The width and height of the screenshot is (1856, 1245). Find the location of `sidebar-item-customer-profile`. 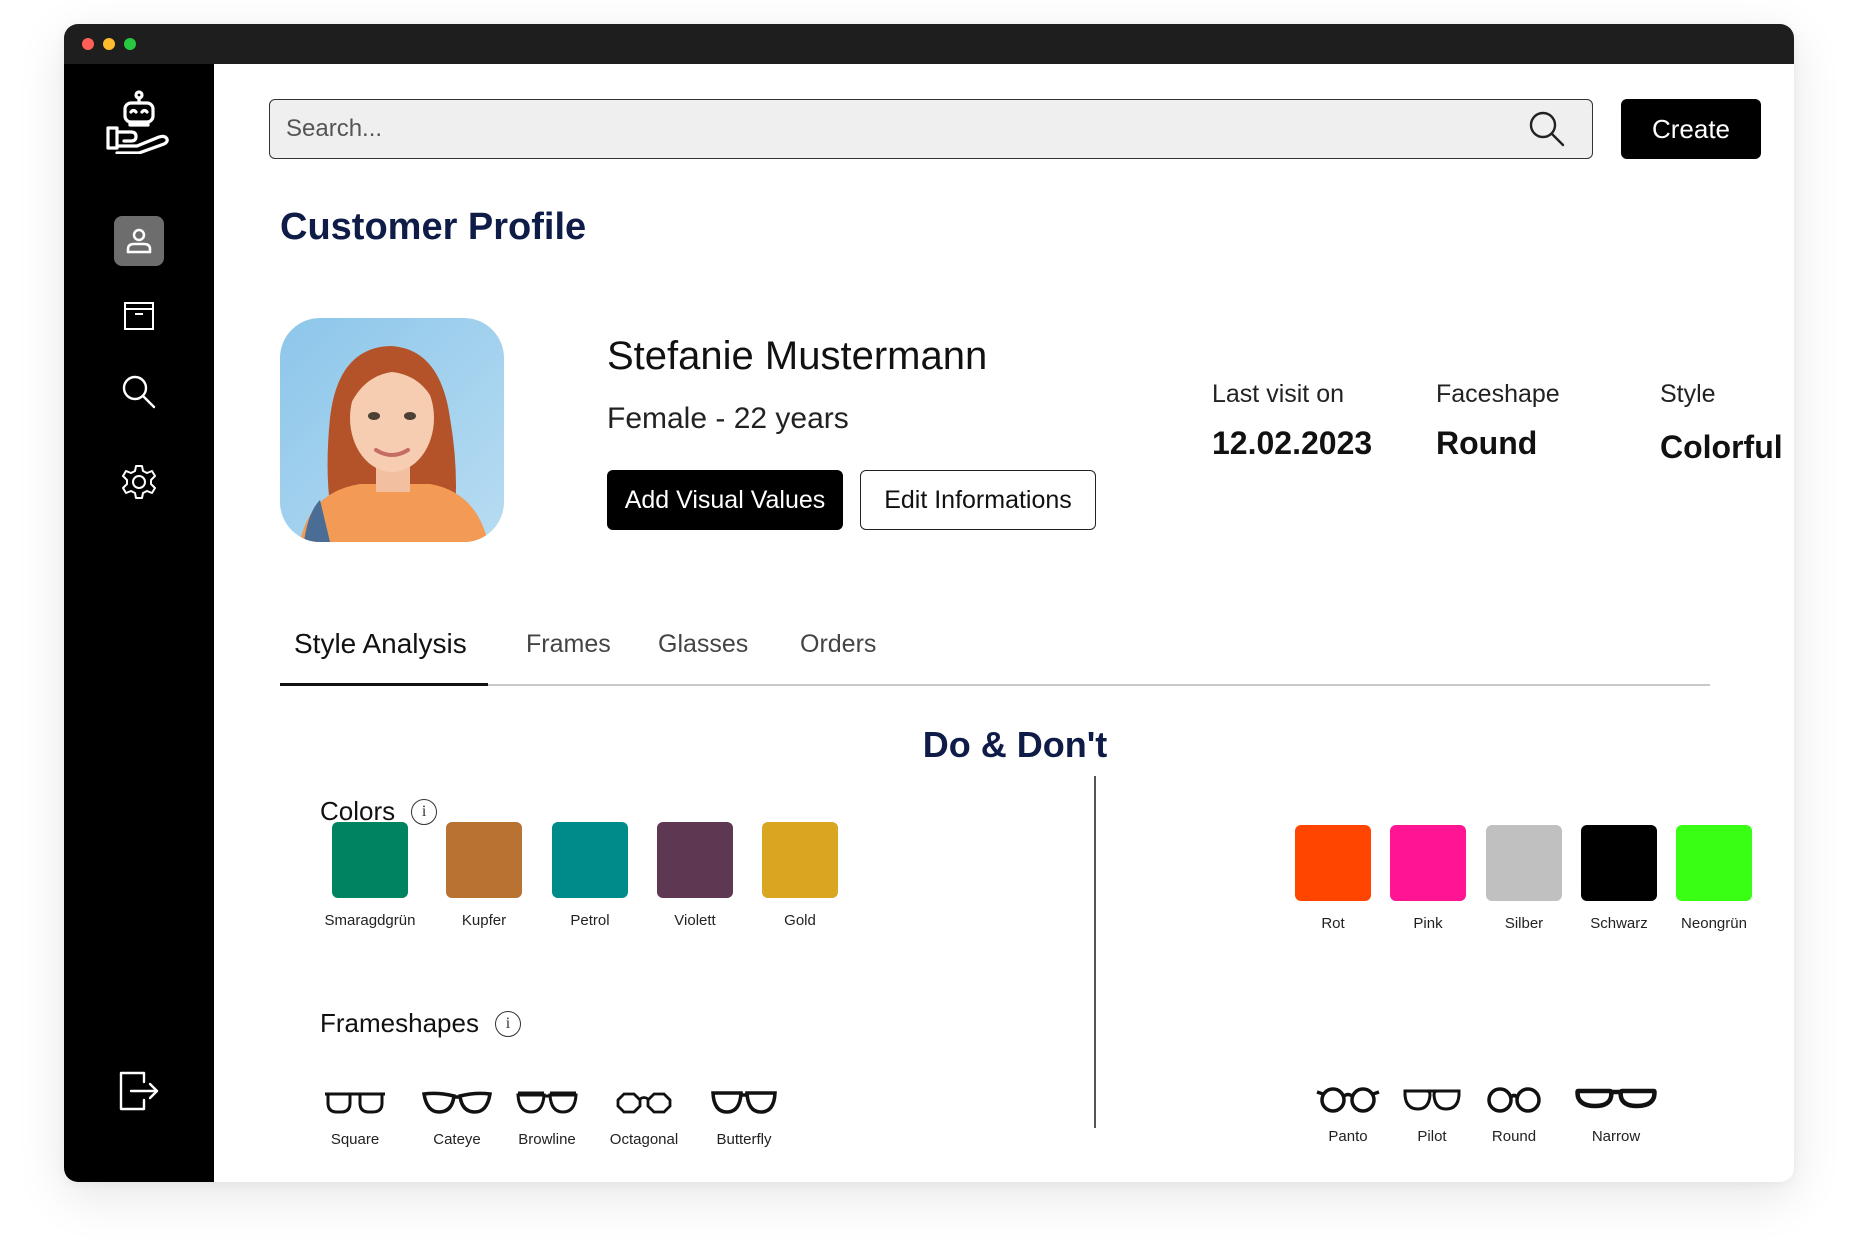

sidebar-item-customer-profile is located at coordinates (139, 241).